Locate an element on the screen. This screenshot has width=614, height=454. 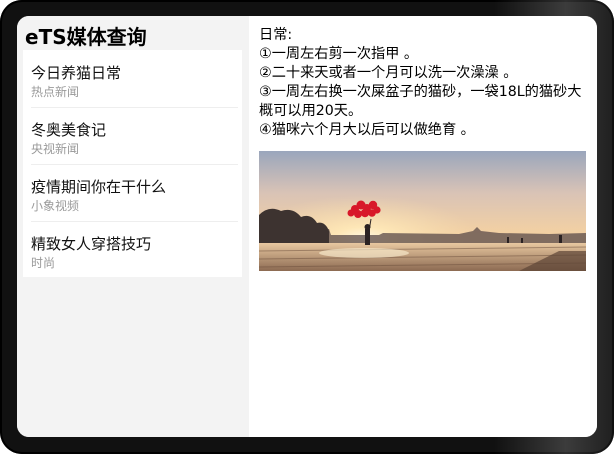
news-item-source: 热点新闻 is located at coordinates (55, 92).